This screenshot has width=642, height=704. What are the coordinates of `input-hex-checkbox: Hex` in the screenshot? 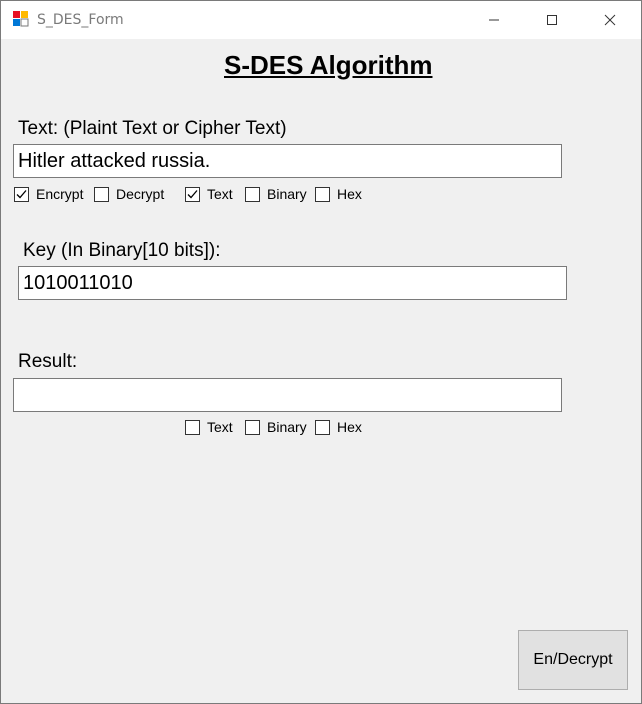 It's located at (338, 194).